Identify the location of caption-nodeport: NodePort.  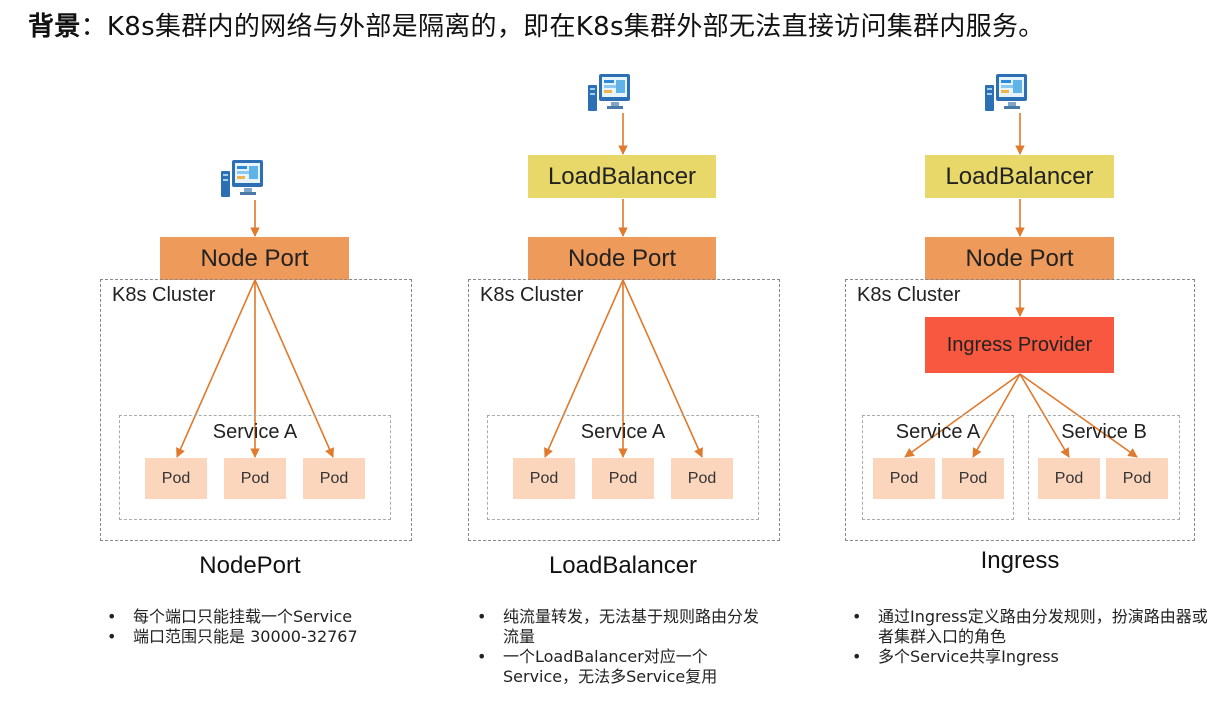
(250, 565).